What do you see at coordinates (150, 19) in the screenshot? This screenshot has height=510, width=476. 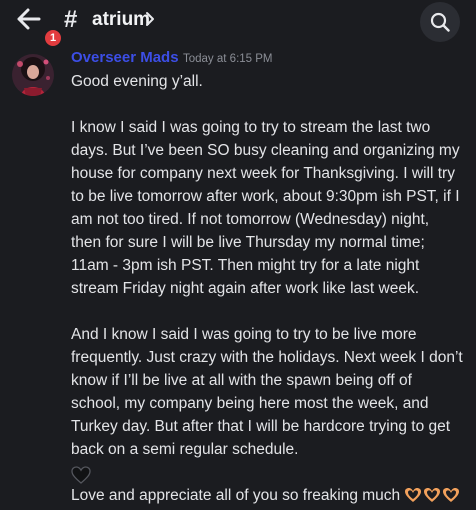 I see `chevron-right-icon` at bounding box center [150, 19].